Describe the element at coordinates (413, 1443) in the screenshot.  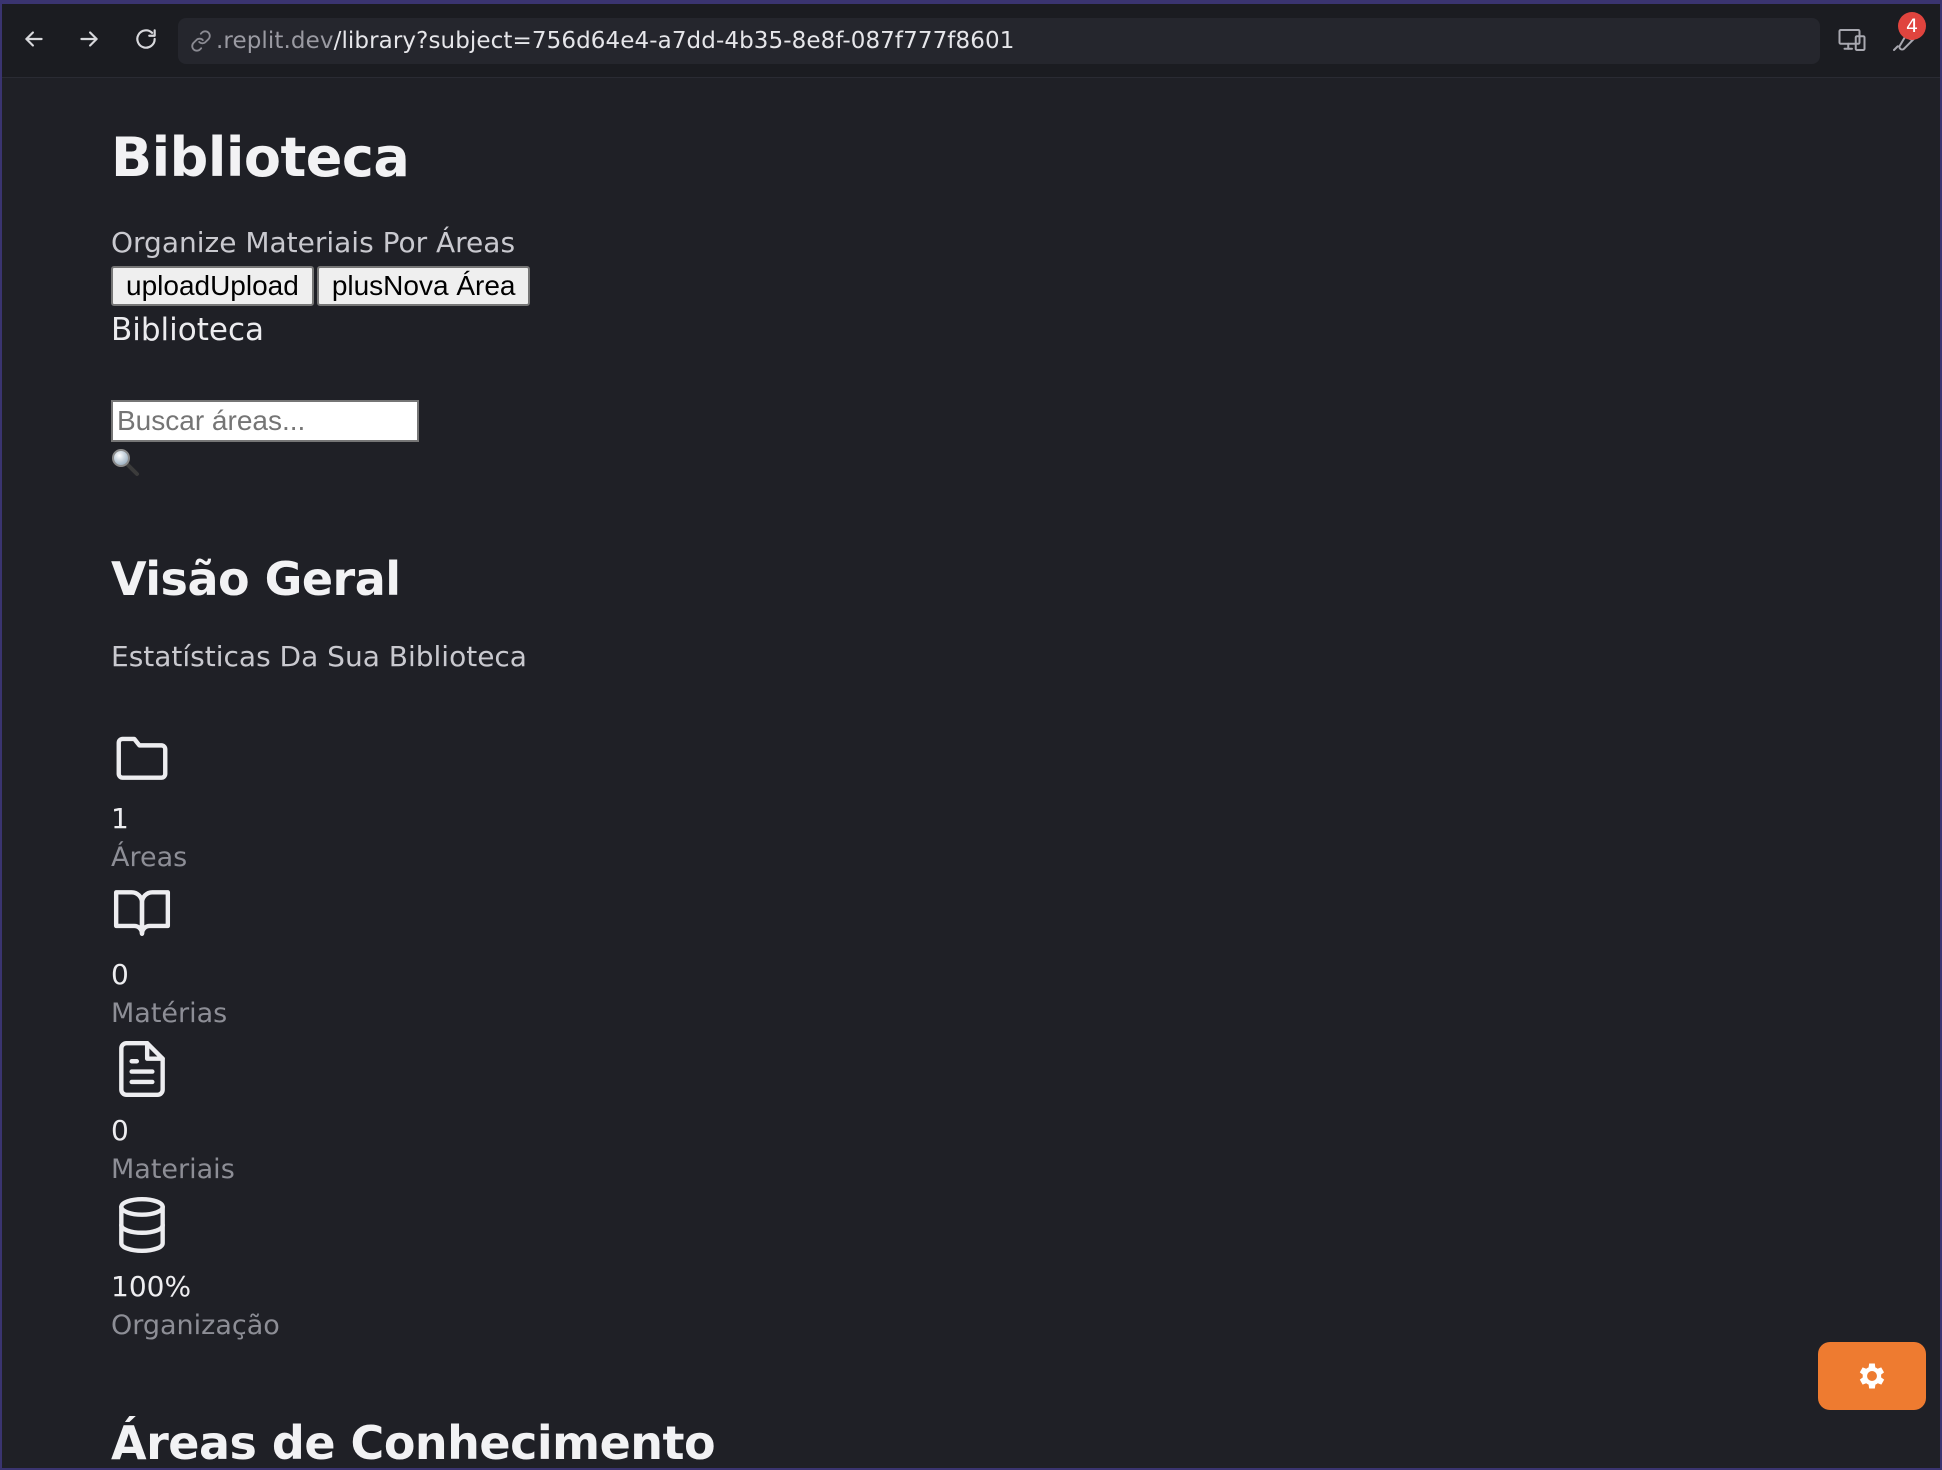
I see `areas-section-title: Áreas de Conhecimento` at that location.